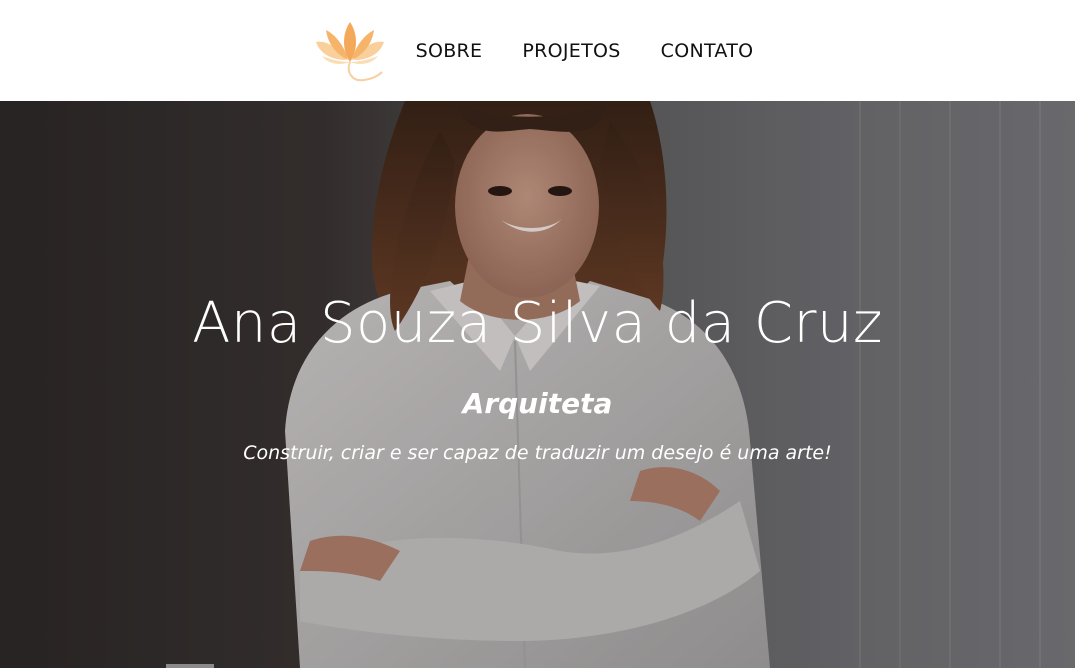 This screenshot has height=668, width=1075. I want to click on hero-role: Arquiteta, so click(537, 403).